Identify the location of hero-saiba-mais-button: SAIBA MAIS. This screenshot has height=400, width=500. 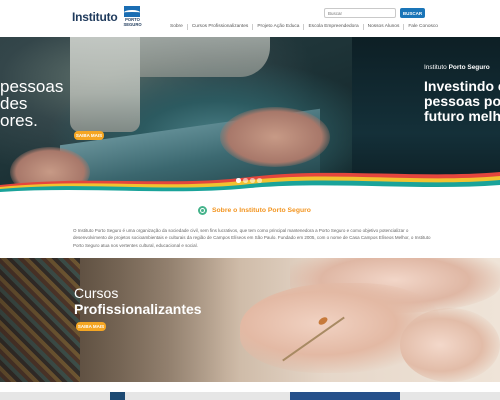
(89, 135).